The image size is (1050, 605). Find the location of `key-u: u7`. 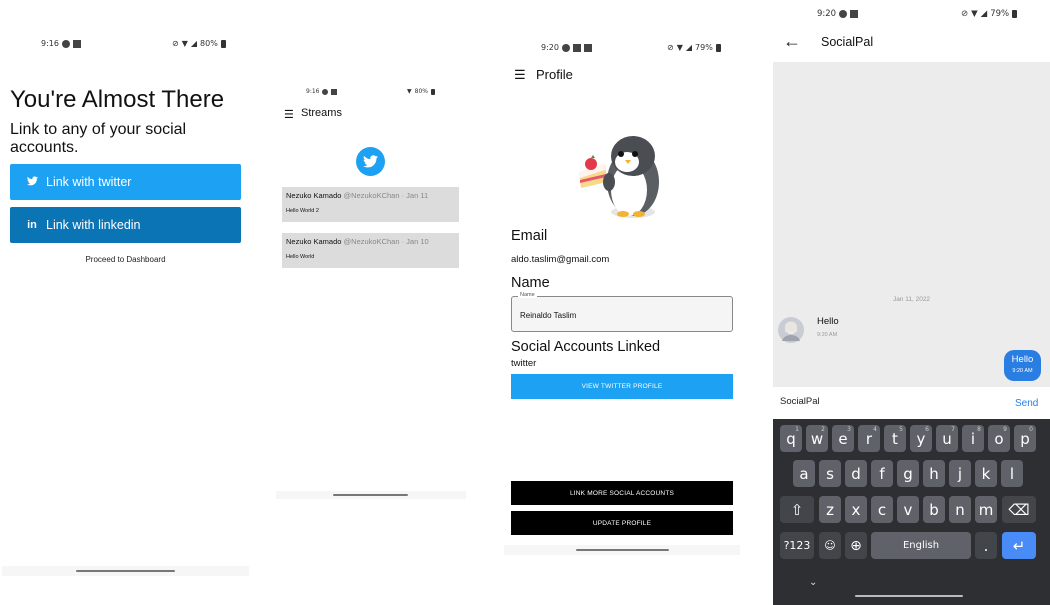

key-u: u7 is located at coordinates (947, 438).